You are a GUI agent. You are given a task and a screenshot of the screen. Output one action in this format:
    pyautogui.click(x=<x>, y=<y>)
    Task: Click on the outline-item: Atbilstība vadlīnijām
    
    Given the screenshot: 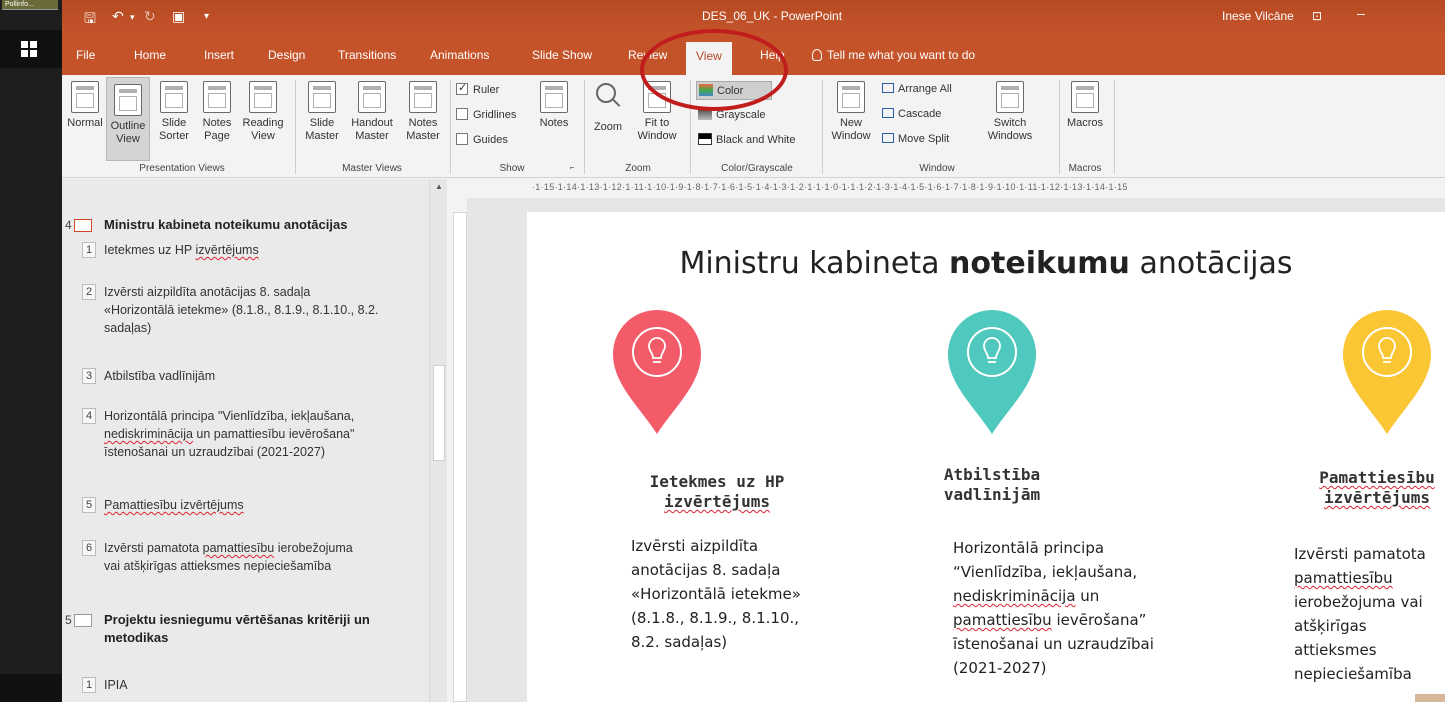 What is the action you would take?
    pyautogui.click(x=159, y=376)
    